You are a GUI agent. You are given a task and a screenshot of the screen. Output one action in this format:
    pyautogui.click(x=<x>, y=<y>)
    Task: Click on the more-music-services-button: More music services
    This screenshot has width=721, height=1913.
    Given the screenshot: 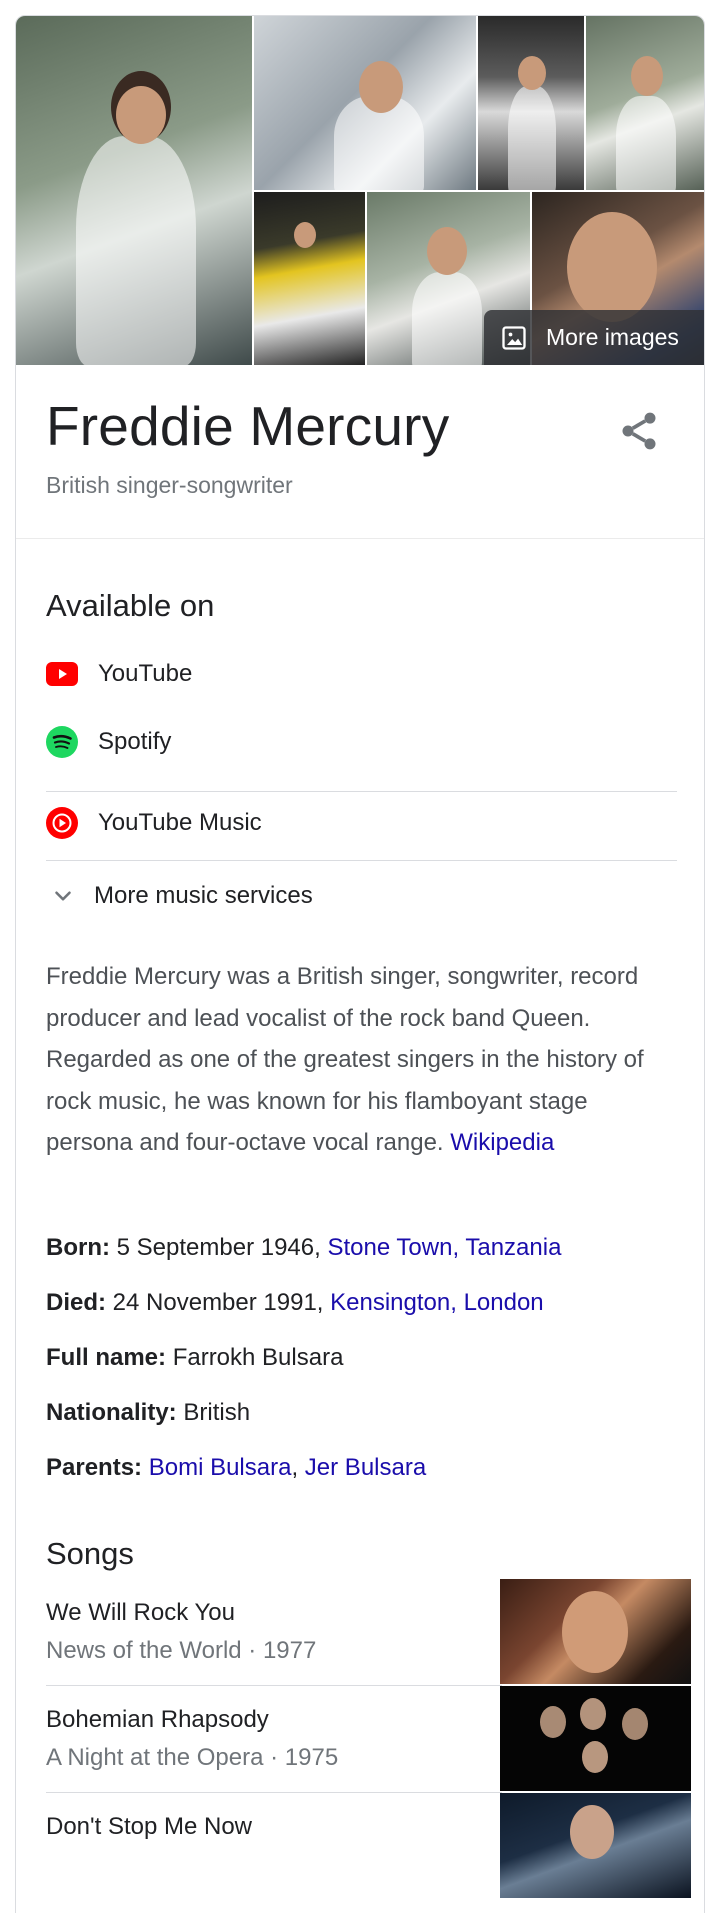 What is the action you would take?
    pyautogui.click(x=179, y=896)
    